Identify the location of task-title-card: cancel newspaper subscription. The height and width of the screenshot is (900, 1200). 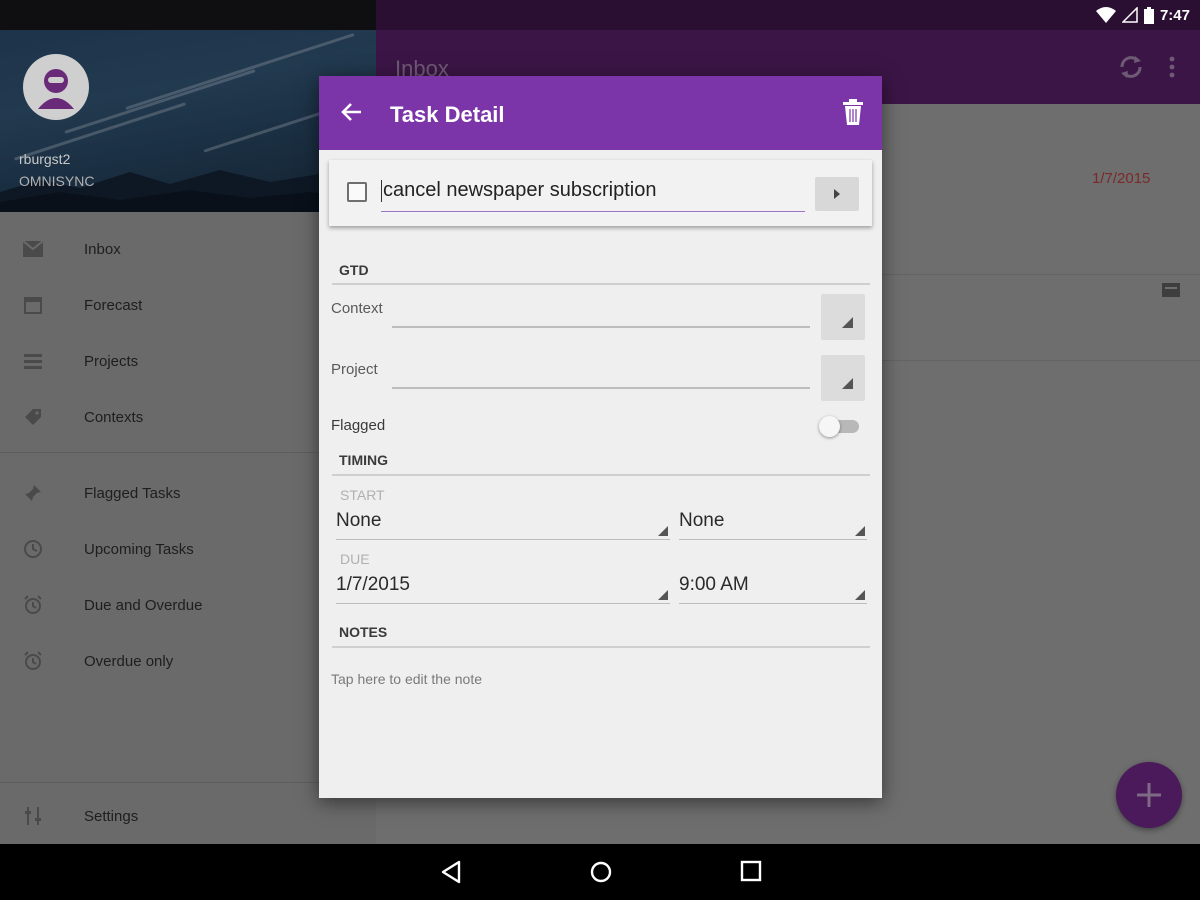
(600, 193).